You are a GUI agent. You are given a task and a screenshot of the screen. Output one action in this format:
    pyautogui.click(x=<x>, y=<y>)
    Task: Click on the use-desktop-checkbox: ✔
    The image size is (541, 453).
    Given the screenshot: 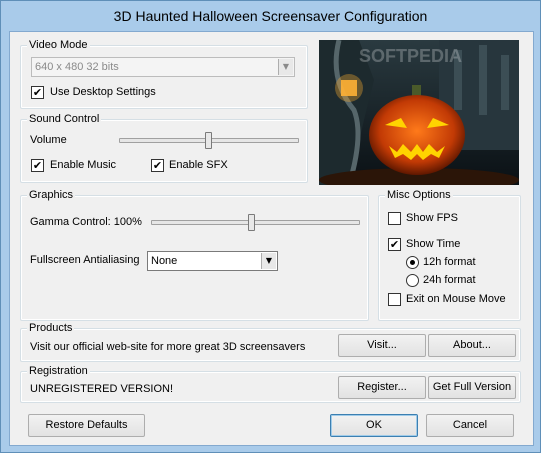 What is the action you would take?
    pyautogui.click(x=37, y=92)
    